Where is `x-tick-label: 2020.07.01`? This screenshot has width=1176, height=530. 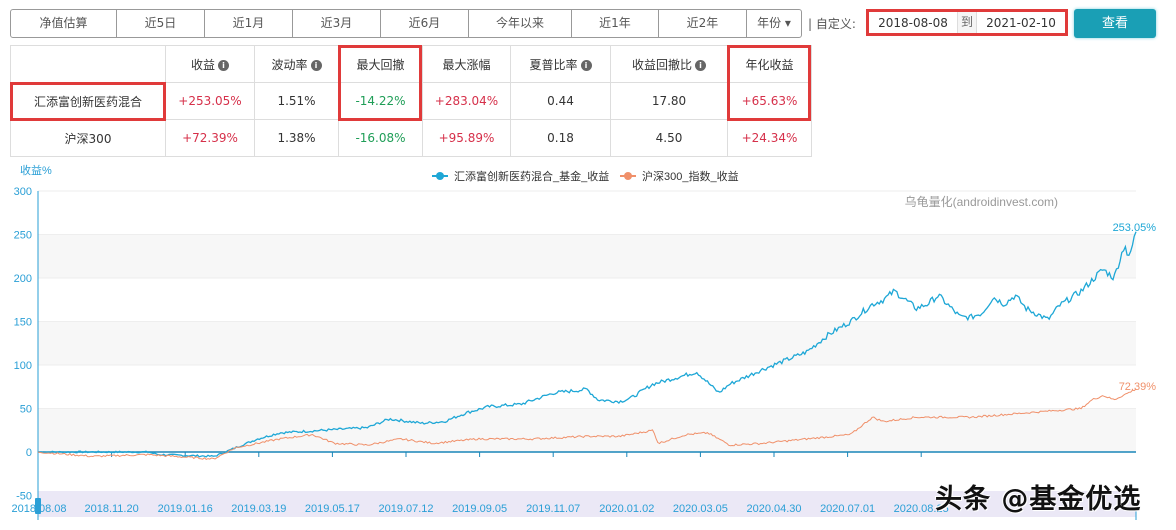
x-tick-label: 2020.07.01 is located at coordinates (847, 509).